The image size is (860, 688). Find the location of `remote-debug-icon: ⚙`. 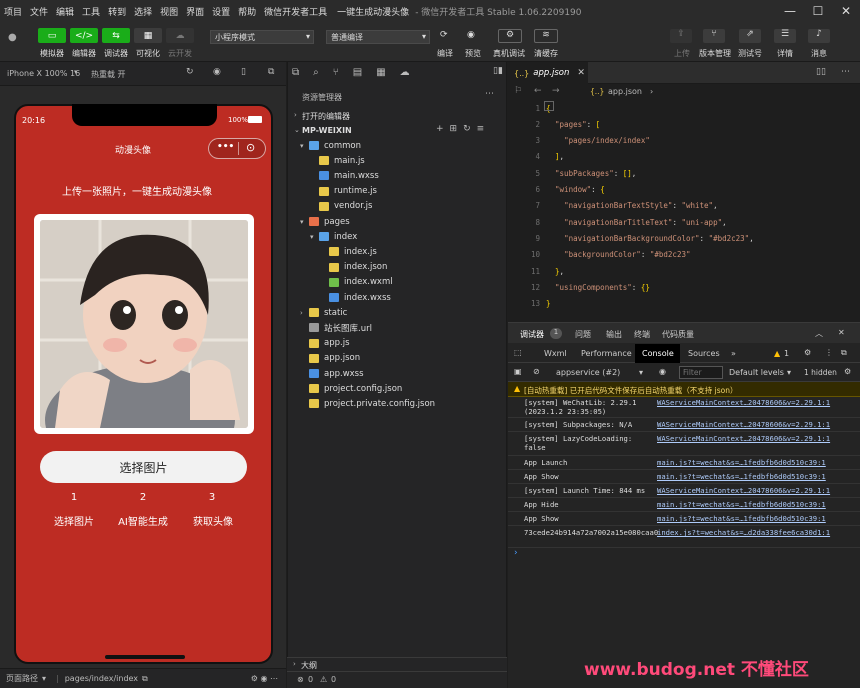

remote-debug-icon: ⚙ is located at coordinates (510, 36).